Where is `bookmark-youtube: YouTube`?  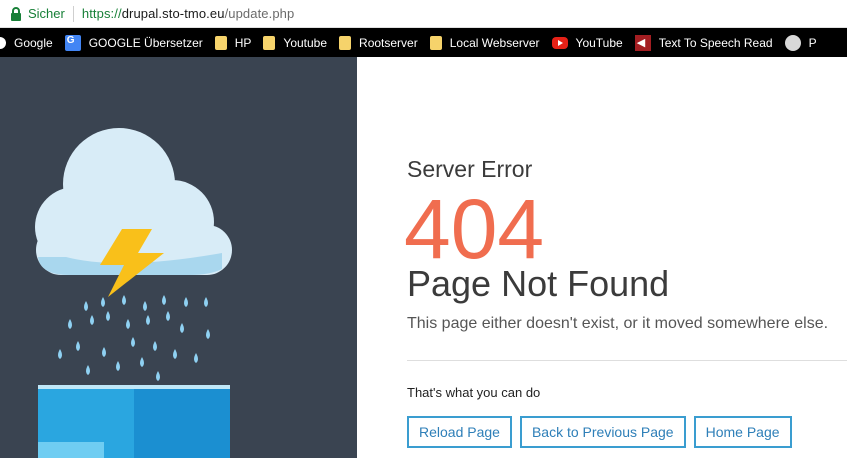
bookmark-youtube: YouTube is located at coordinates (587, 42).